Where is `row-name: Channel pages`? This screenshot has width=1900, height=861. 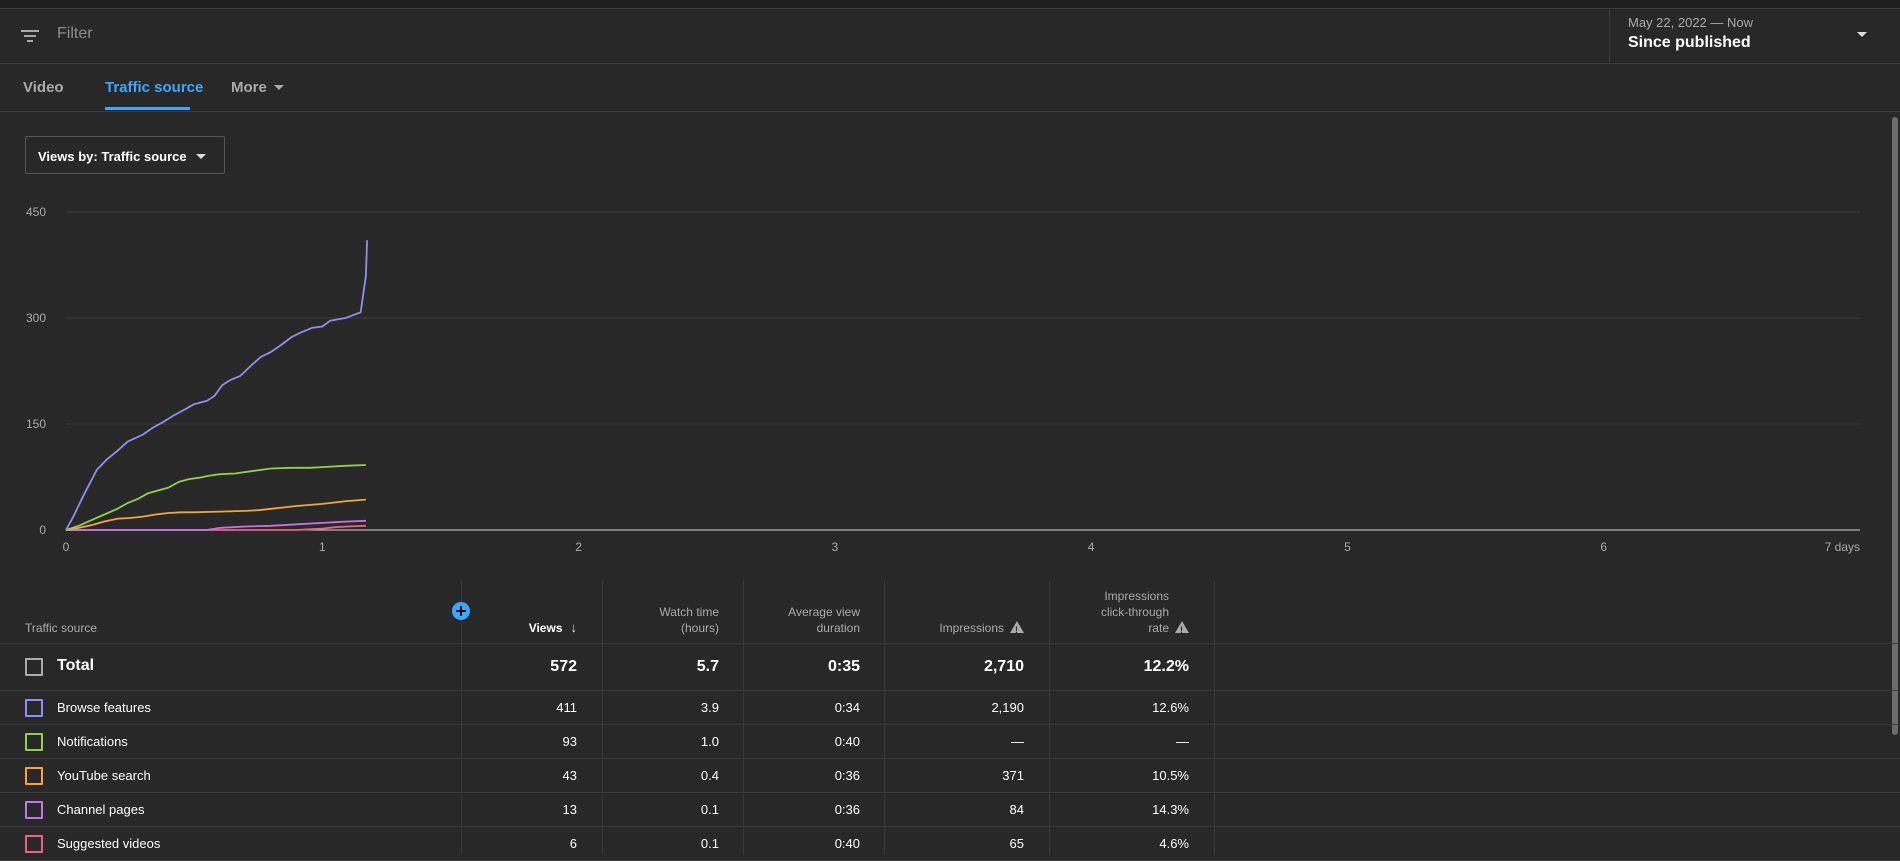 row-name: Channel pages is located at coordinates (101, 809).